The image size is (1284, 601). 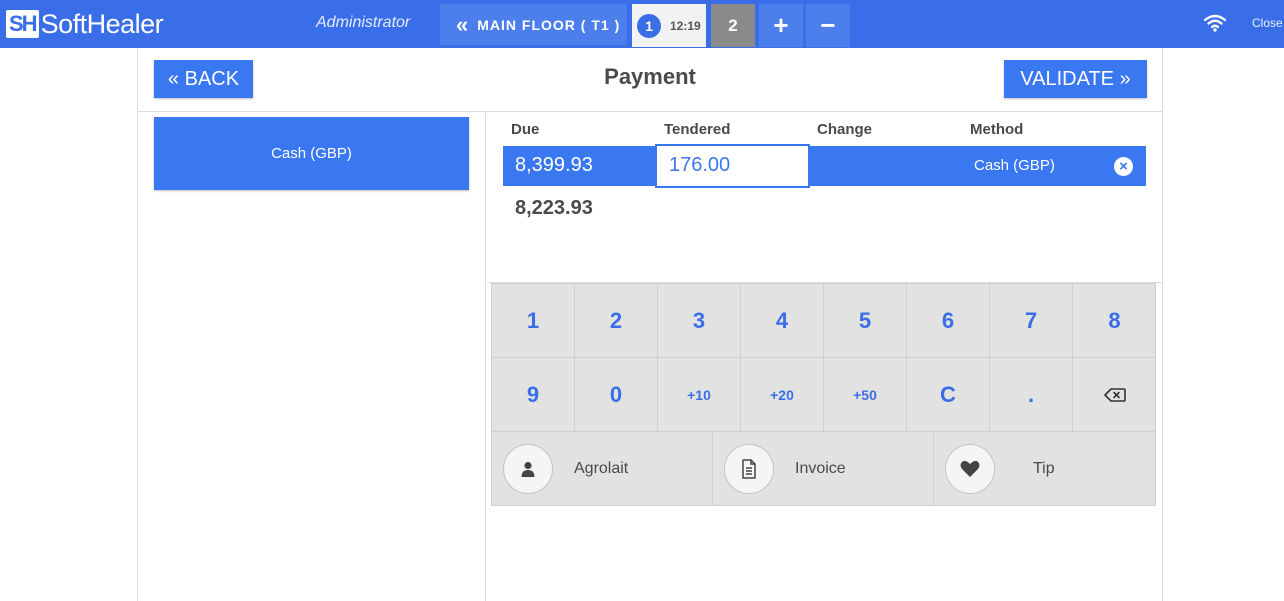 What do you see at coordinates (1075, 79) in the screenshot?
I see `validate-button: VALIDATE »` at bounding box center [1075, 79].